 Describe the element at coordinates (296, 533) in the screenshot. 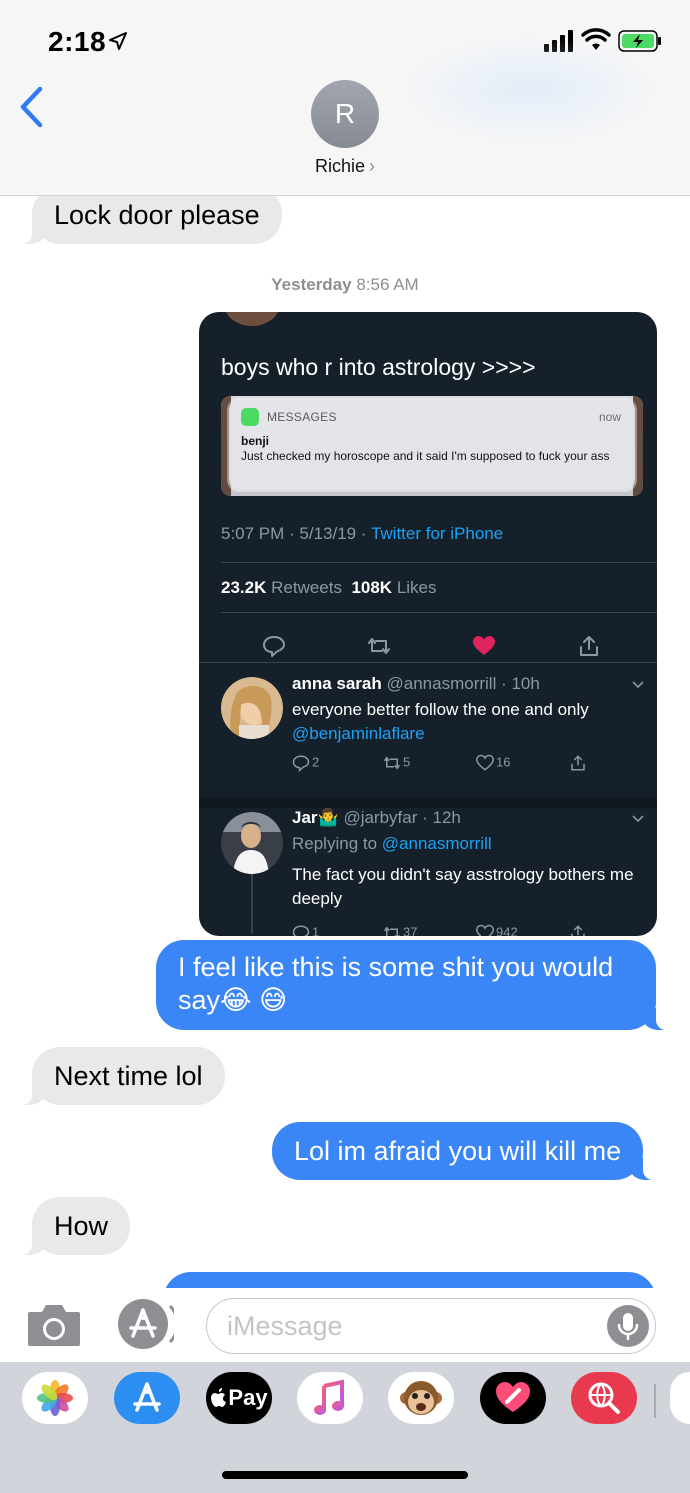

I see `tweet-time: 5:07 PM · 5/13/19 ·` at that location.